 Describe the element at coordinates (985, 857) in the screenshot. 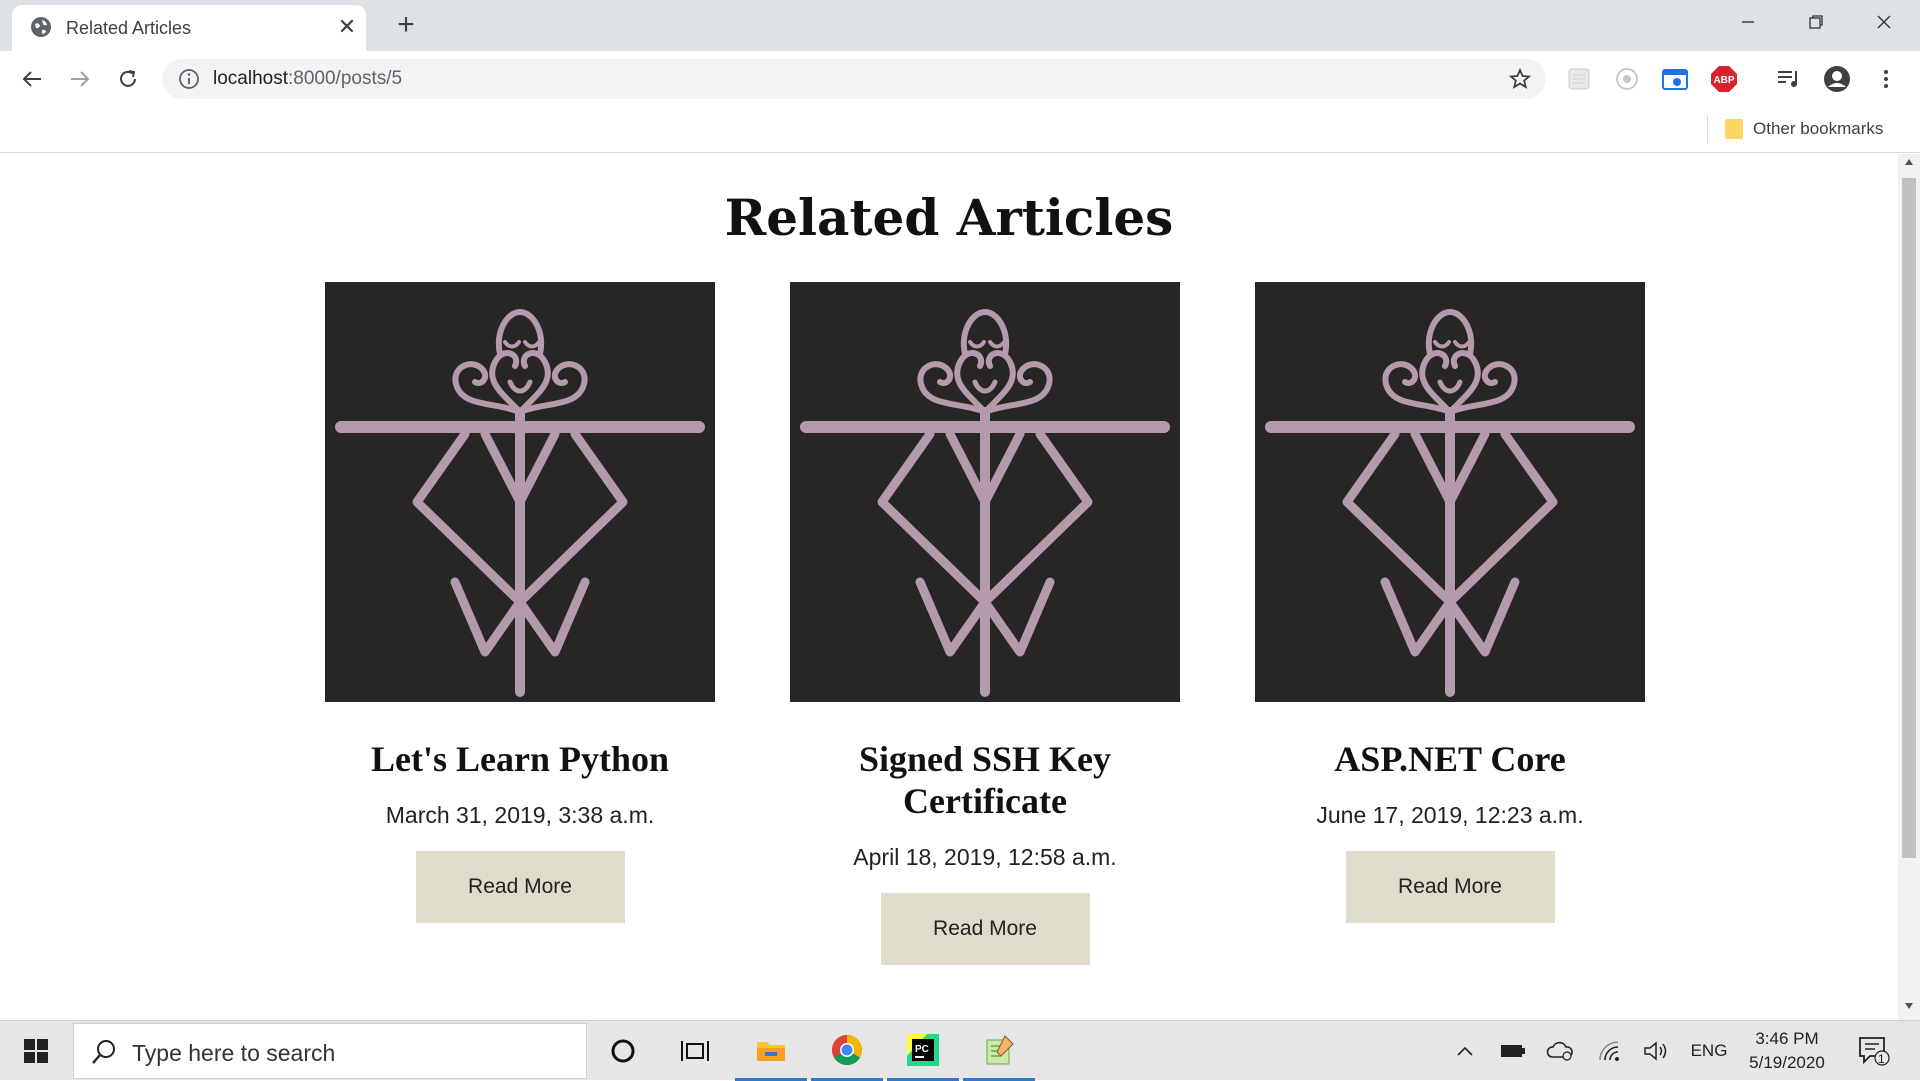

I see `article-date: April 18, 2019, 12:58 a.m.` at that location.